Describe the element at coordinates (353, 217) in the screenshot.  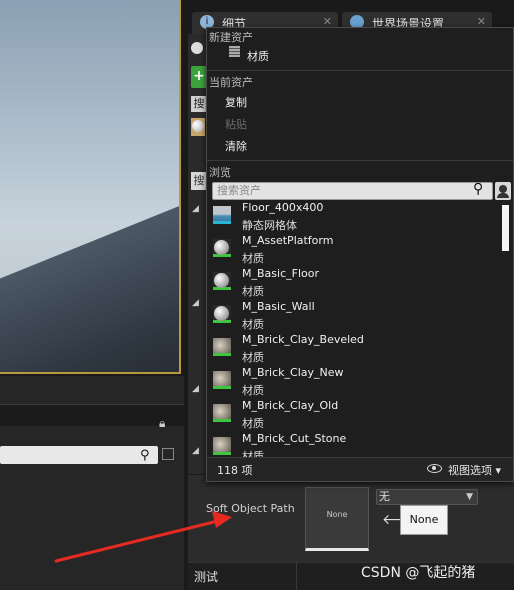
I see `asset-list-item: Floor_400x400 静态网格体` at that location.